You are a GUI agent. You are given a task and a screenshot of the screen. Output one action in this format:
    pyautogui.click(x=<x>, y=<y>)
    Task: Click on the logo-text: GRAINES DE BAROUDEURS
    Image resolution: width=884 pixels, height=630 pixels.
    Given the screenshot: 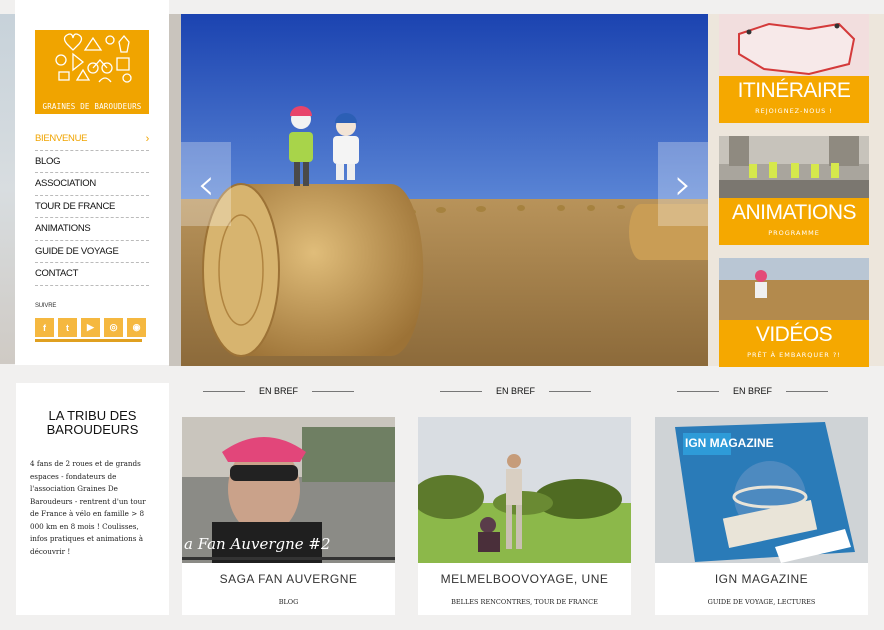 What is the action you would take?
    pyautogui.click(x=92, y=106)
    